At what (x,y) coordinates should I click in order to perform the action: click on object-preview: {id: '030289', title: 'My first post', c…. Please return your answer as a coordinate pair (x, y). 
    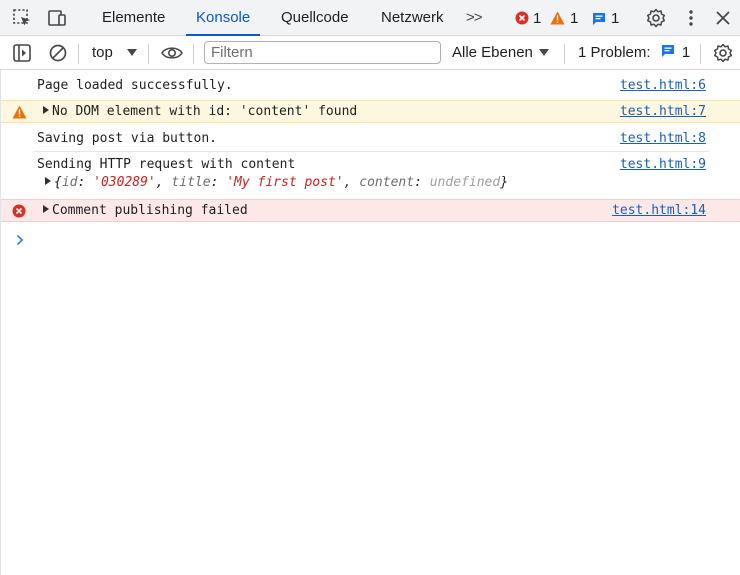
    Looking at the image, I should click on (276, 182).